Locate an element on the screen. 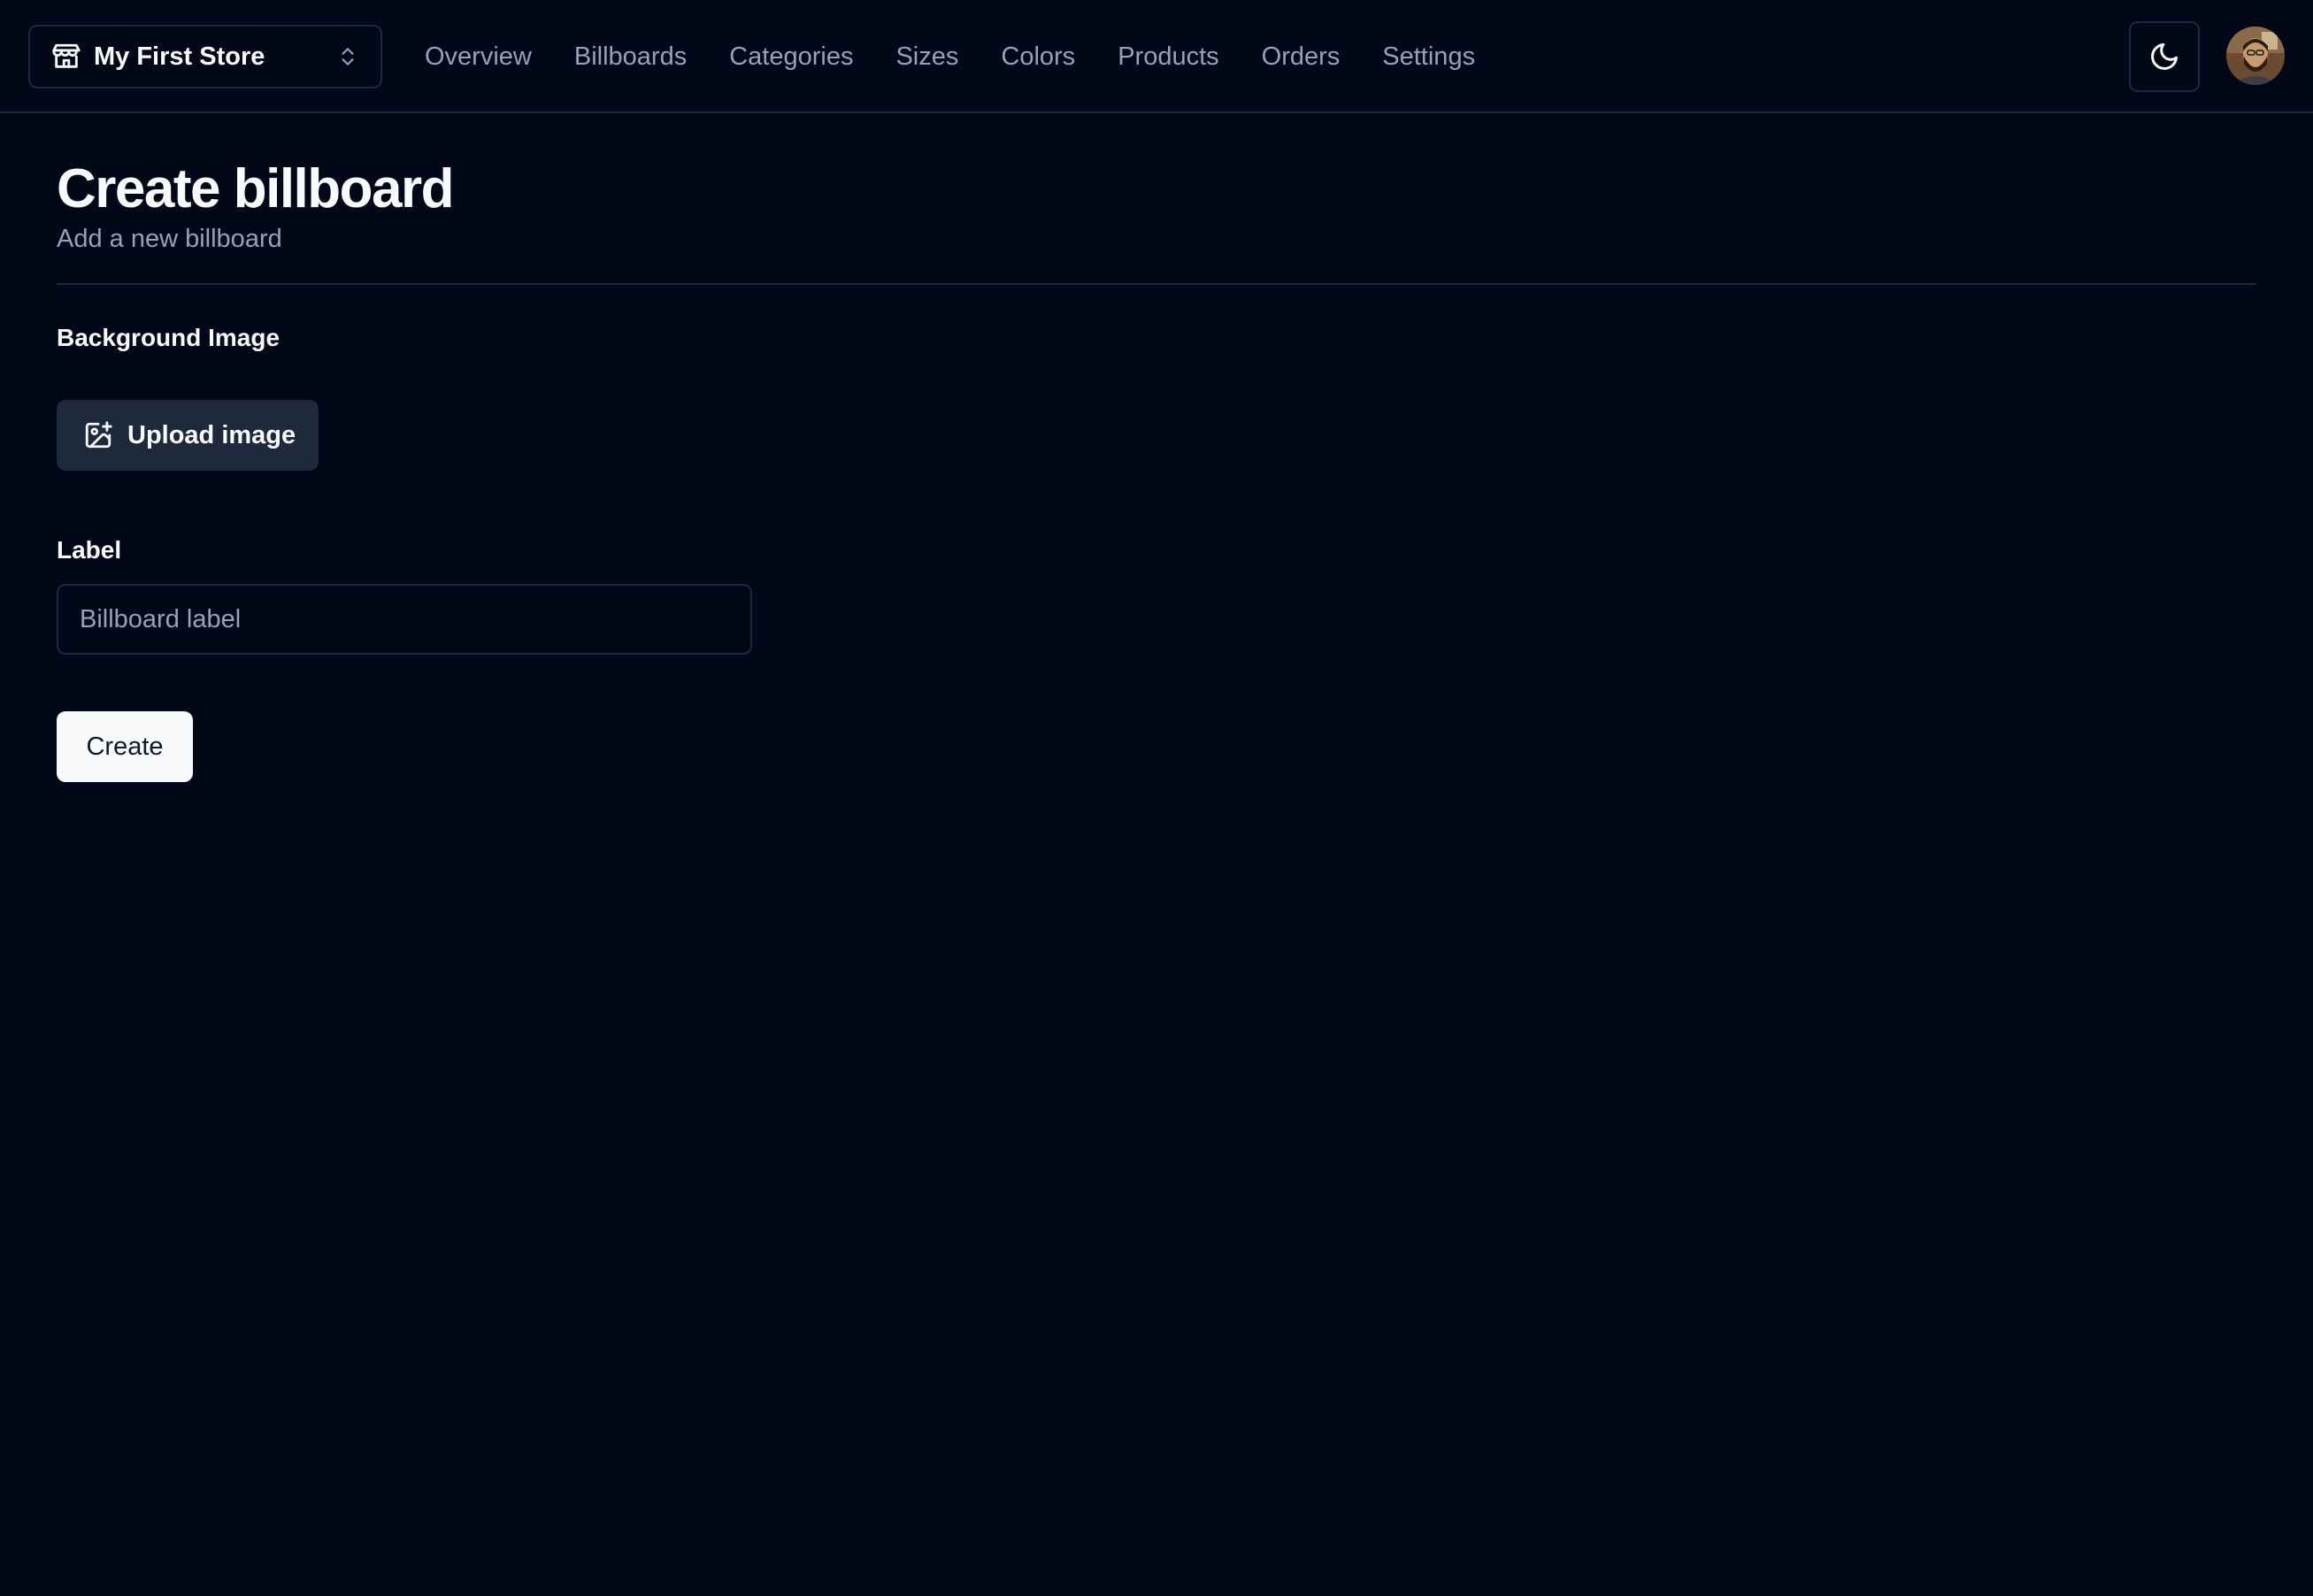 This screenshot has width=2313, height=1596. chevrons-up-down-icon is located at coordinates (347, 56).